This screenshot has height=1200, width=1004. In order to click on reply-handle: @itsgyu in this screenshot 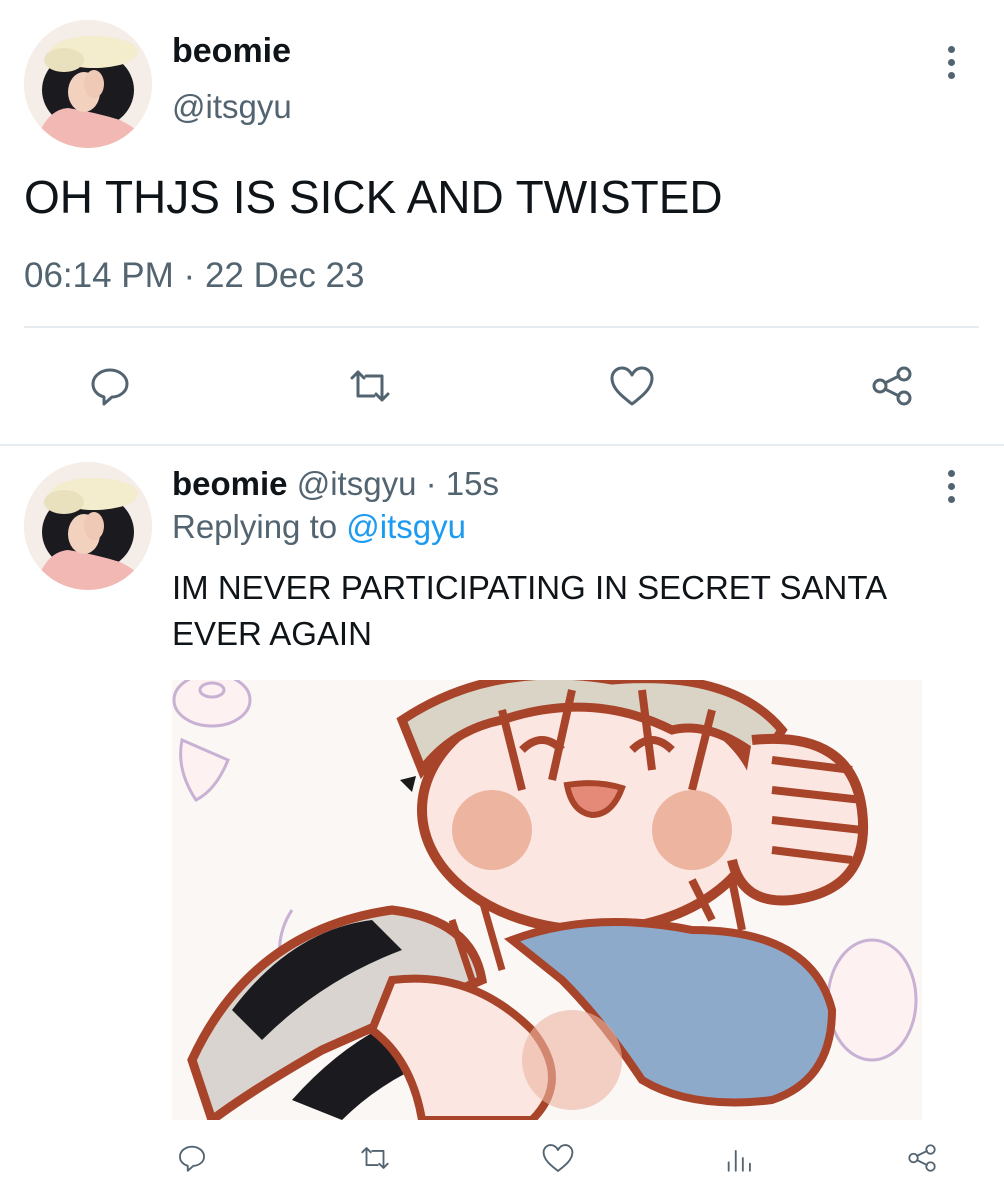, I will do `click(357, 483)`.